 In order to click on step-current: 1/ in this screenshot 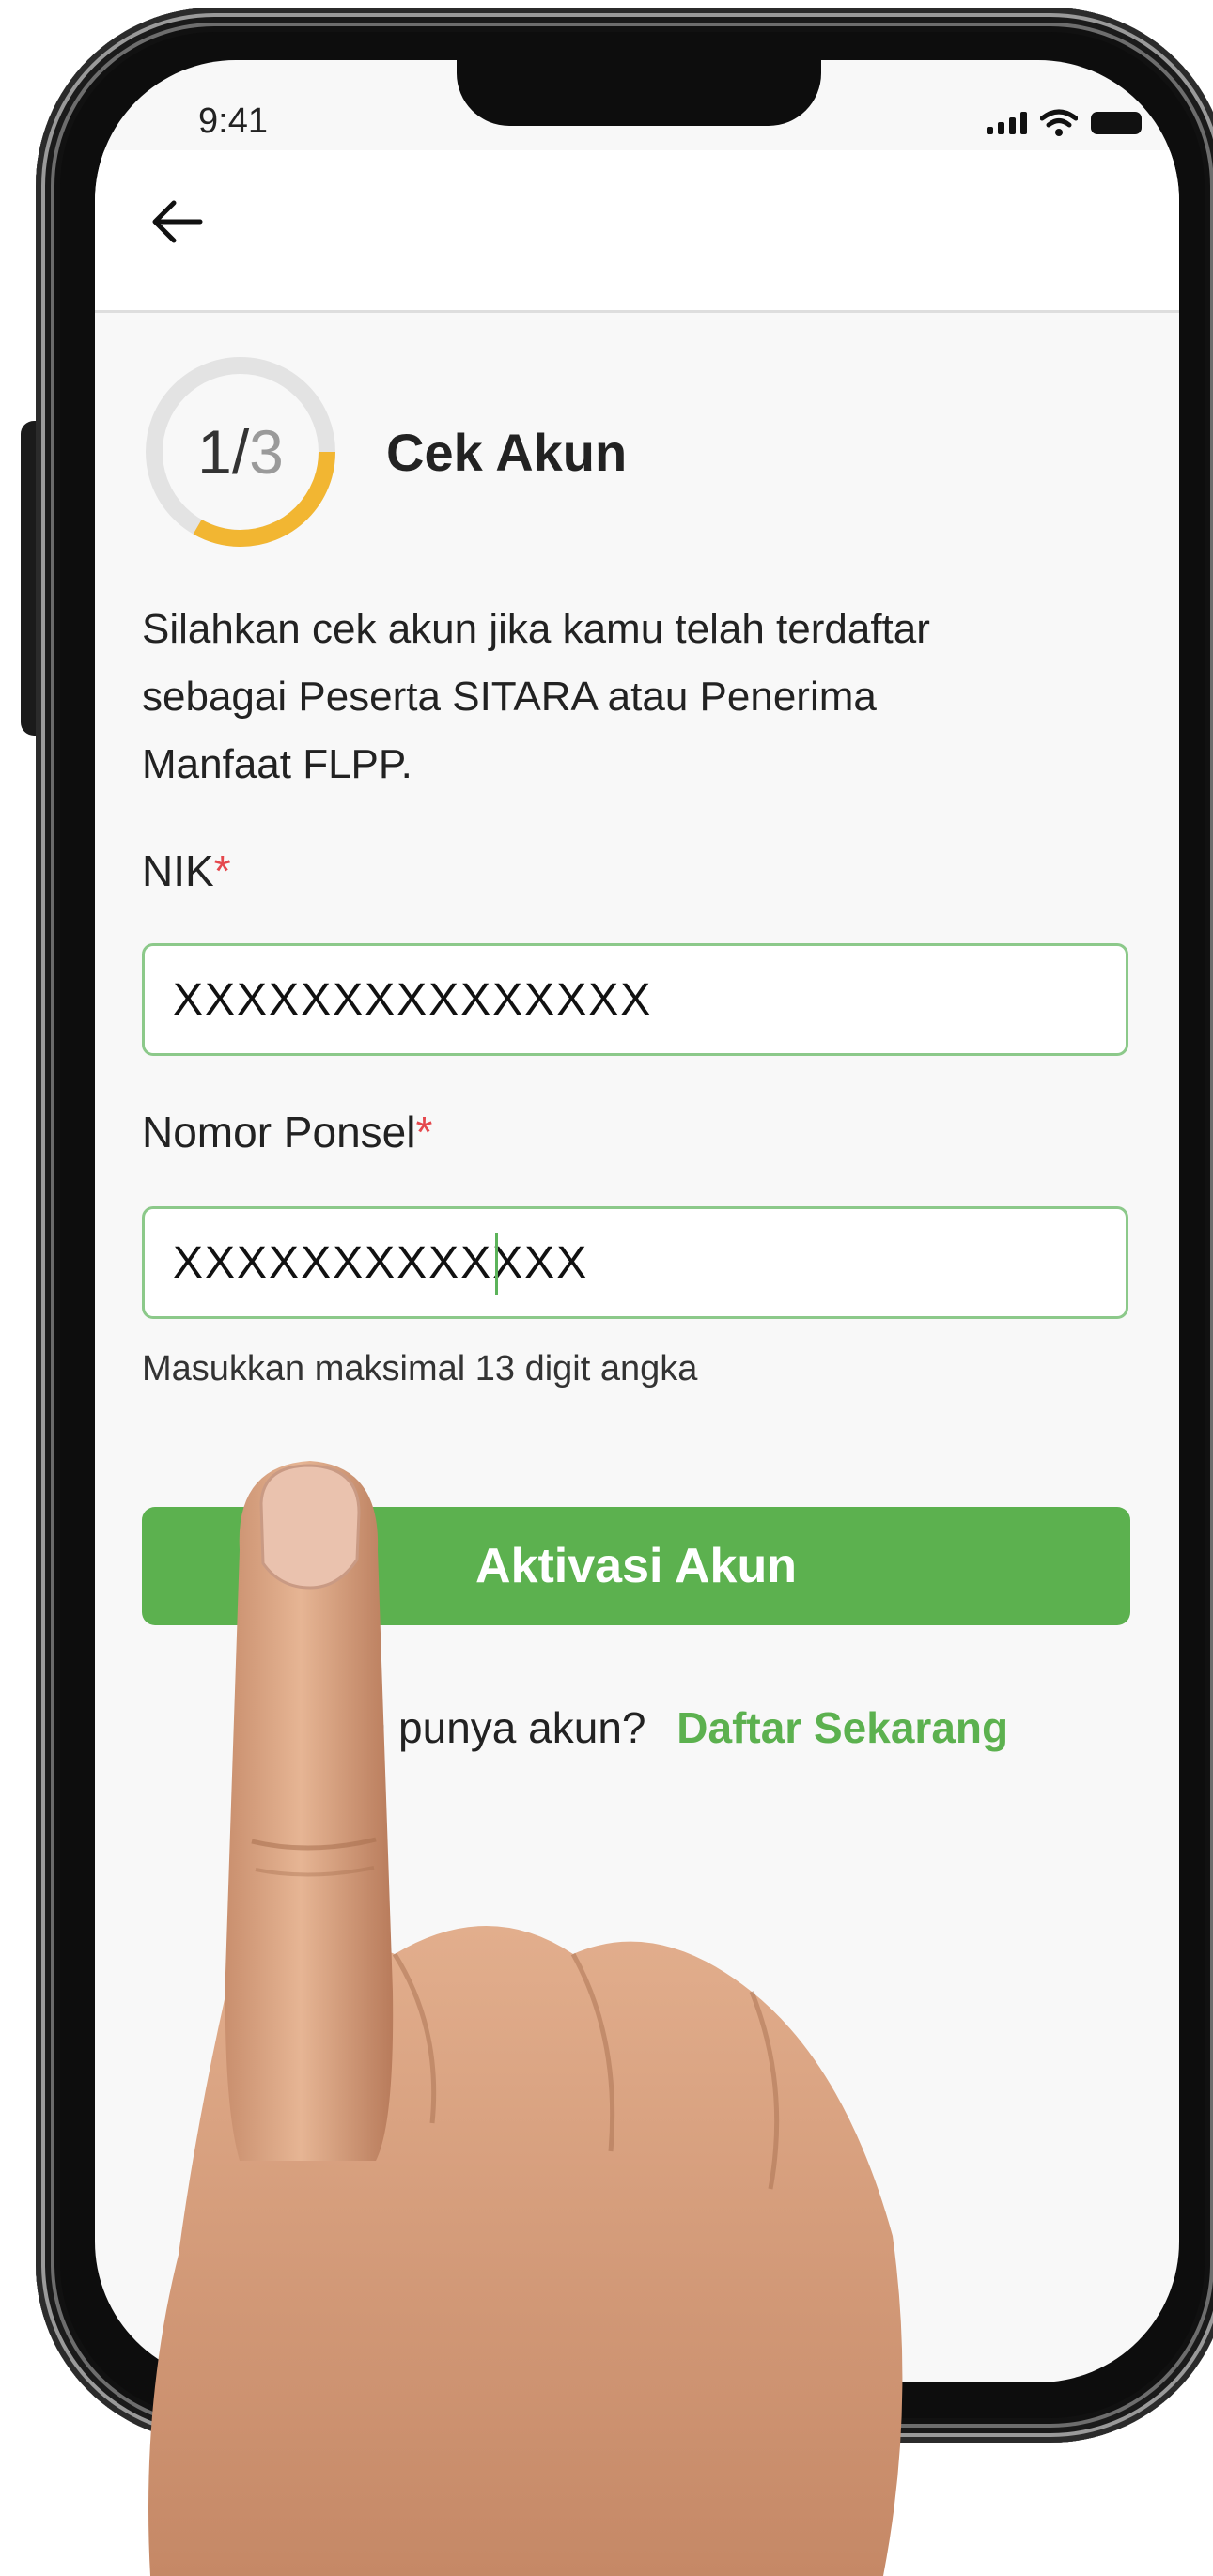, I will do `click(223, 452)`.